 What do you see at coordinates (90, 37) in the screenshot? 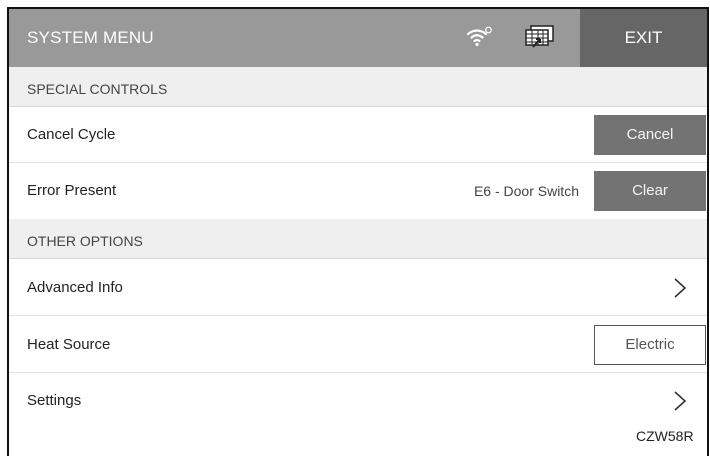
I see `page-title: SYSTEM MENU` at bounding box center [90, 37].